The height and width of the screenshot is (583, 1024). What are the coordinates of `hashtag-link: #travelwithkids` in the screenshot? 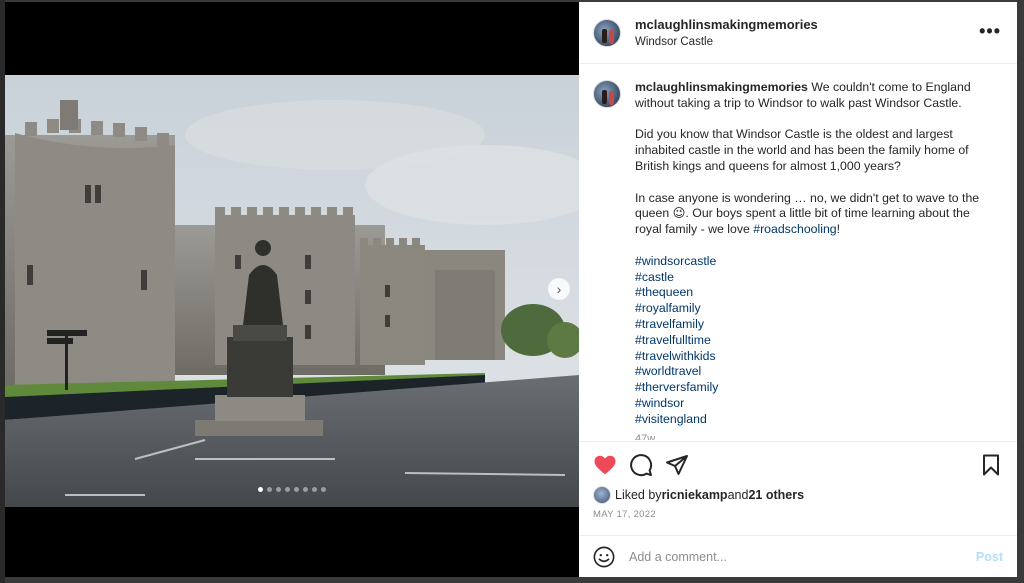 It's located at (815, 357).